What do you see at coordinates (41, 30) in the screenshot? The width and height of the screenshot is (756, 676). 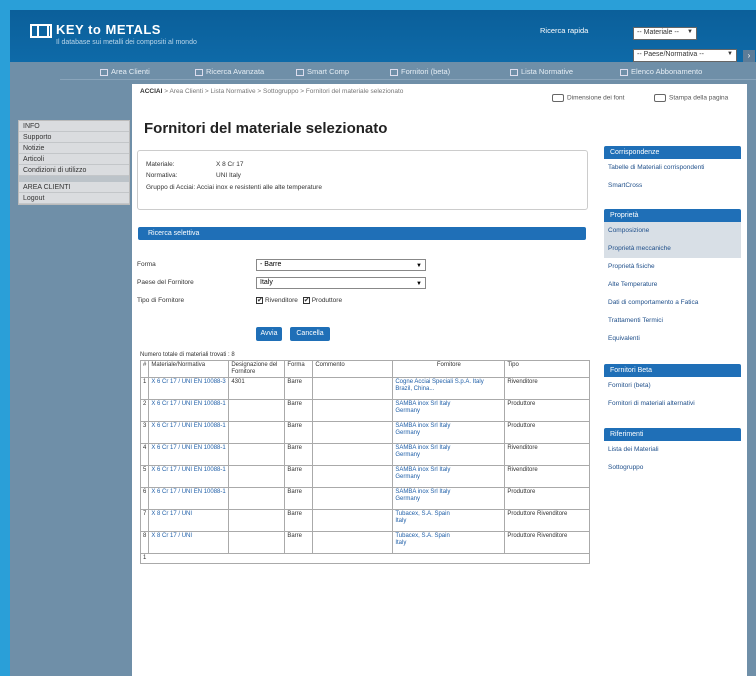 I see `logo-icon` at bounding box center [41, 30].